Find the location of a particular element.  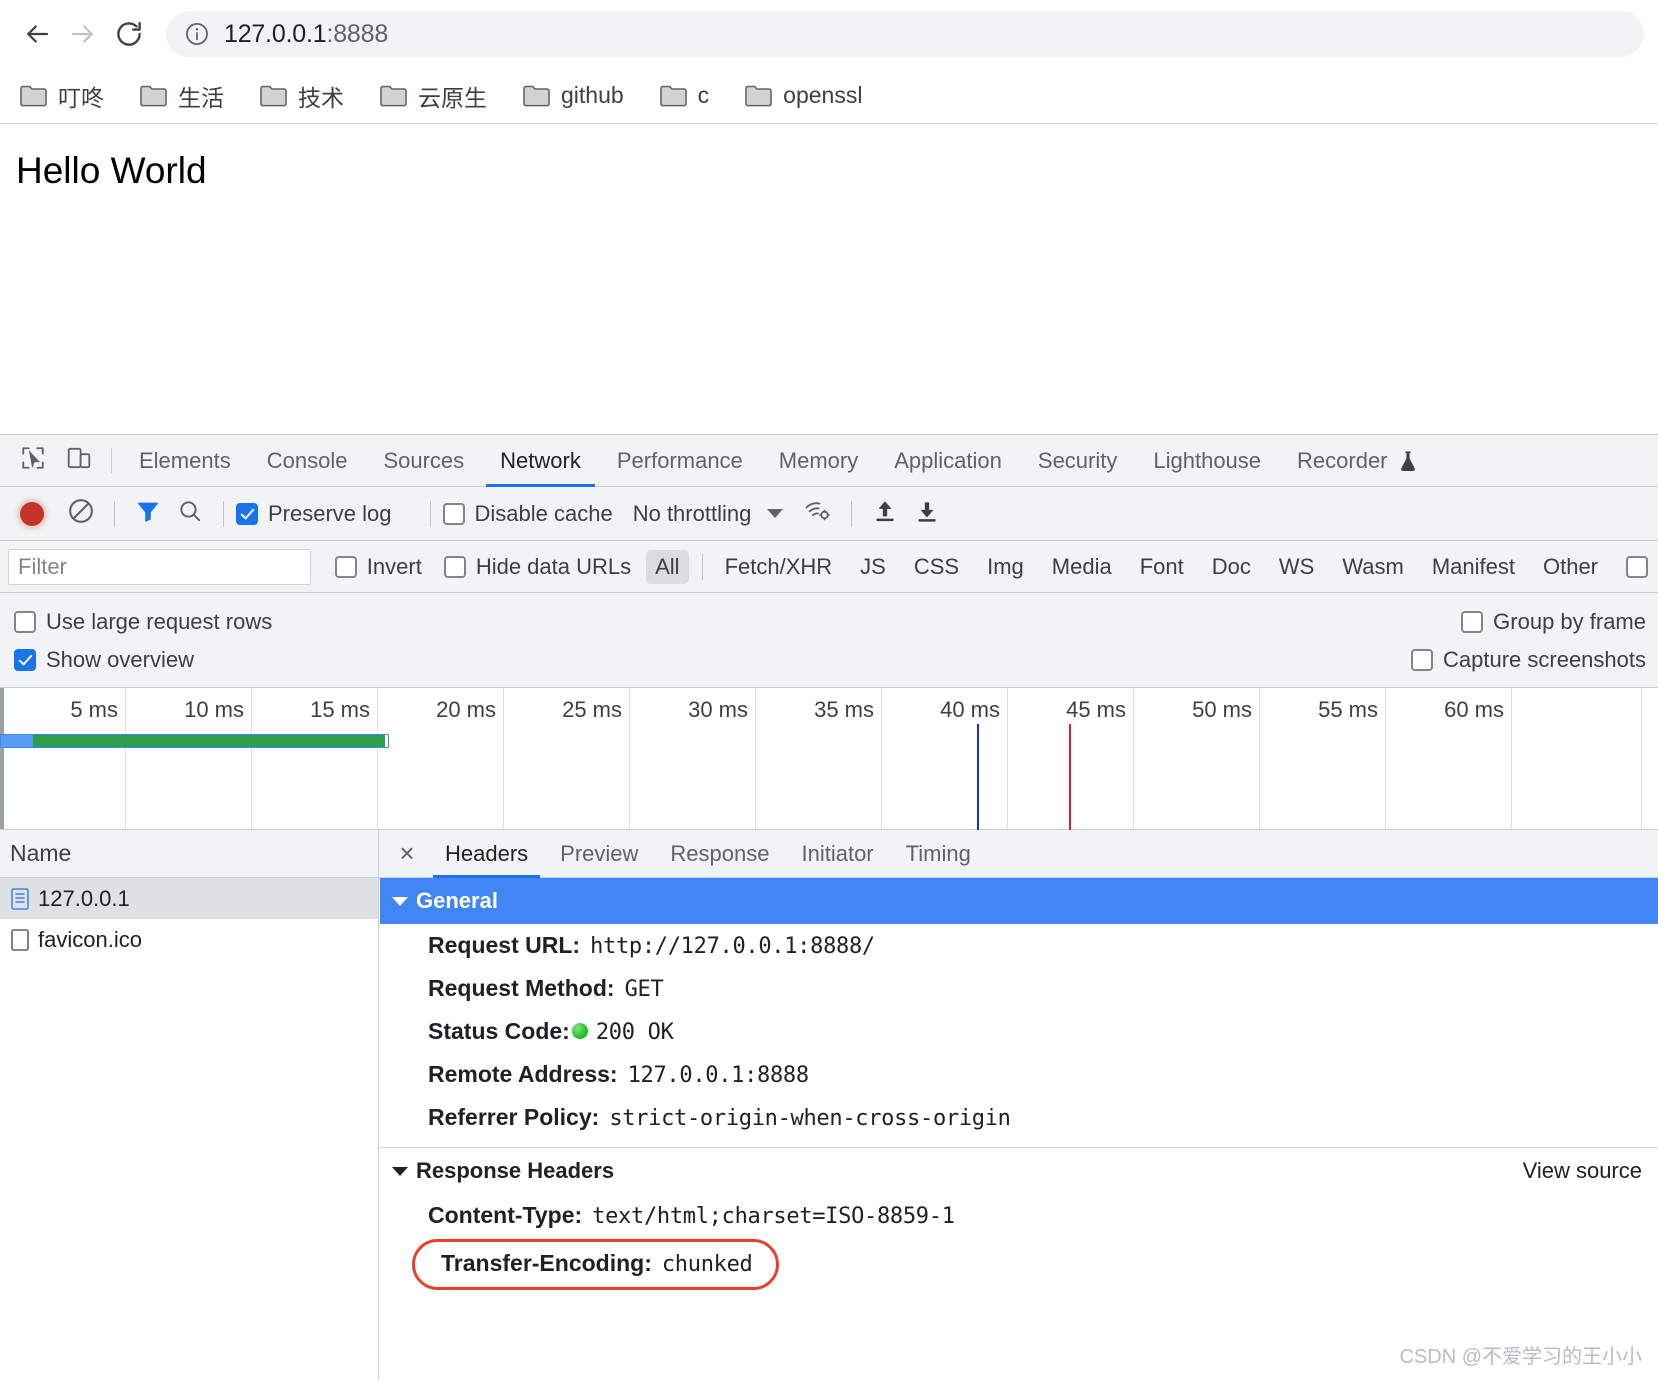

bookmark-item: openssl is located at coordinates (803, 95).